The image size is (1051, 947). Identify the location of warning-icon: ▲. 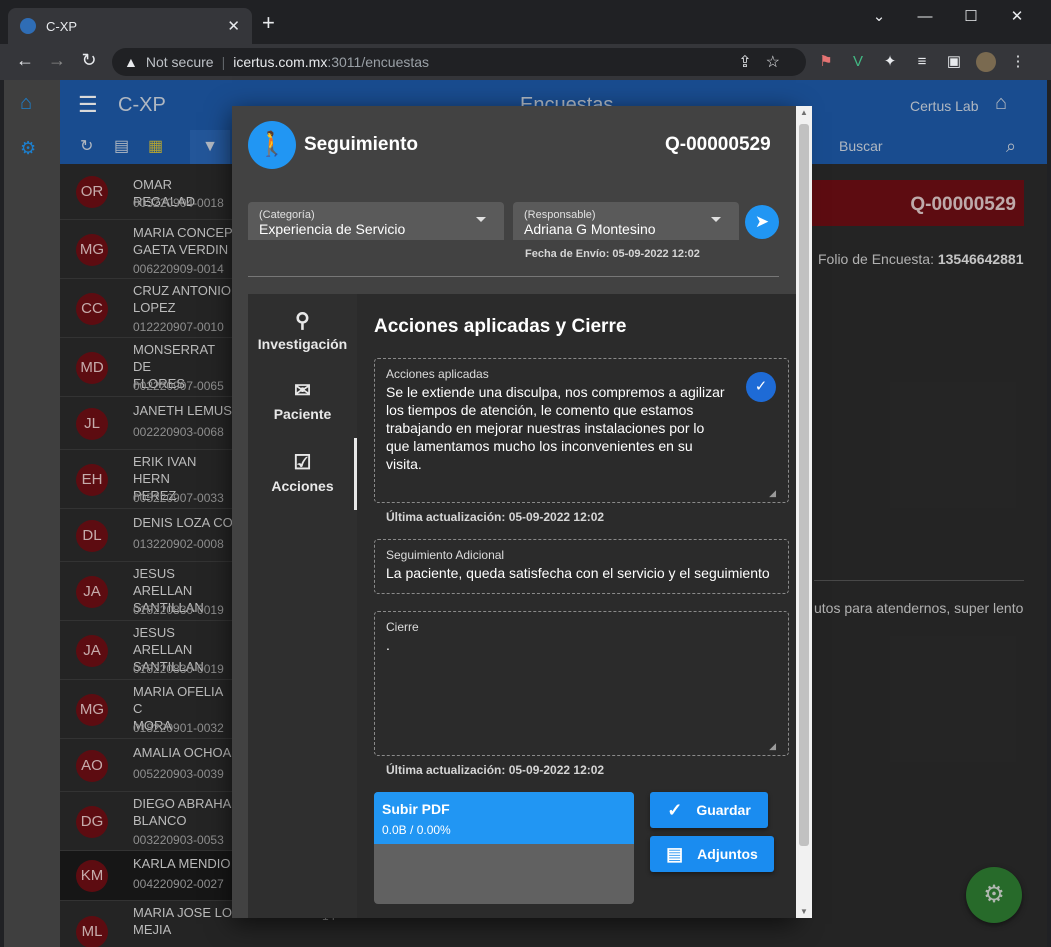
(131, 62).